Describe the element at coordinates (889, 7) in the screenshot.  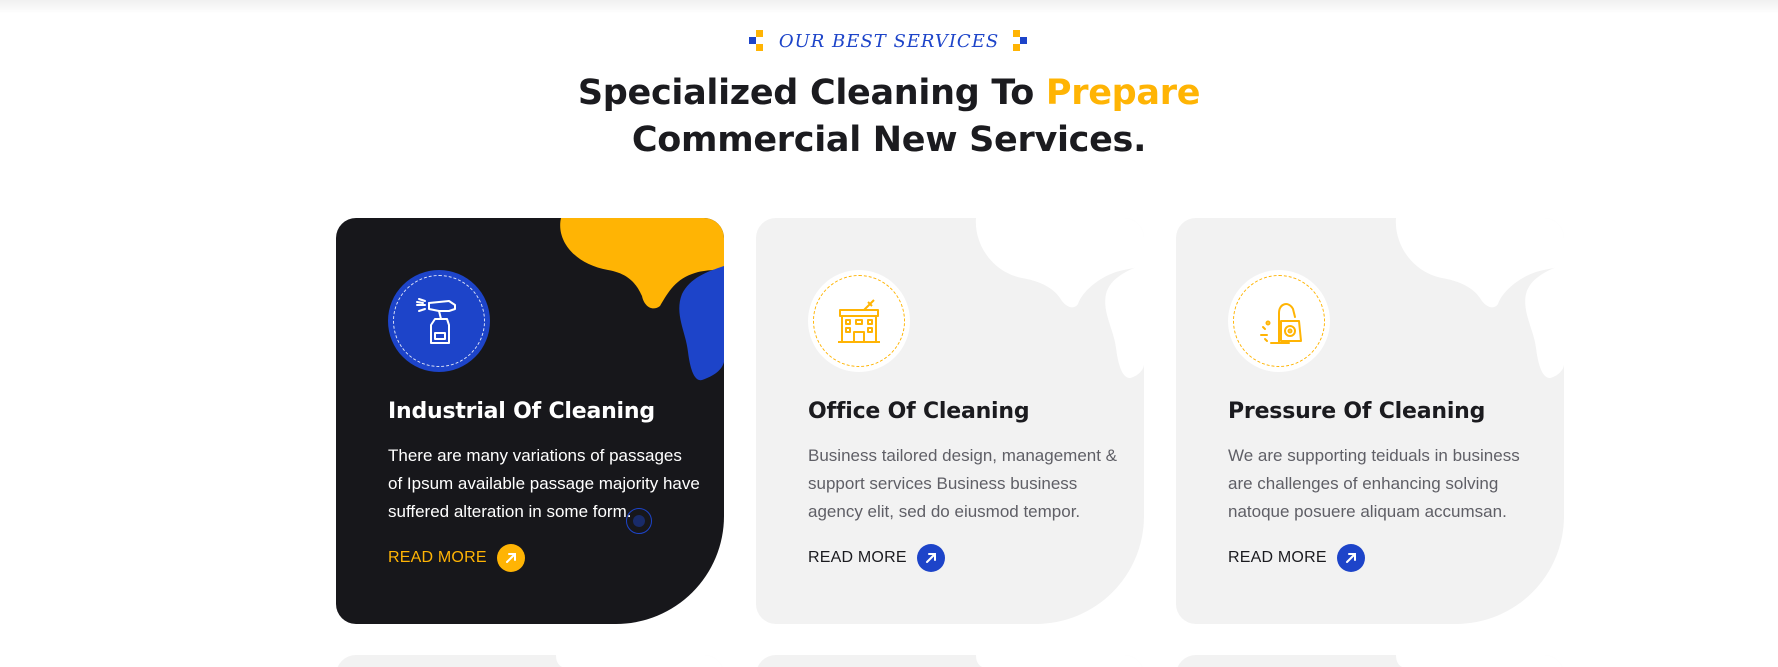
I see `header-shadow` at that location.